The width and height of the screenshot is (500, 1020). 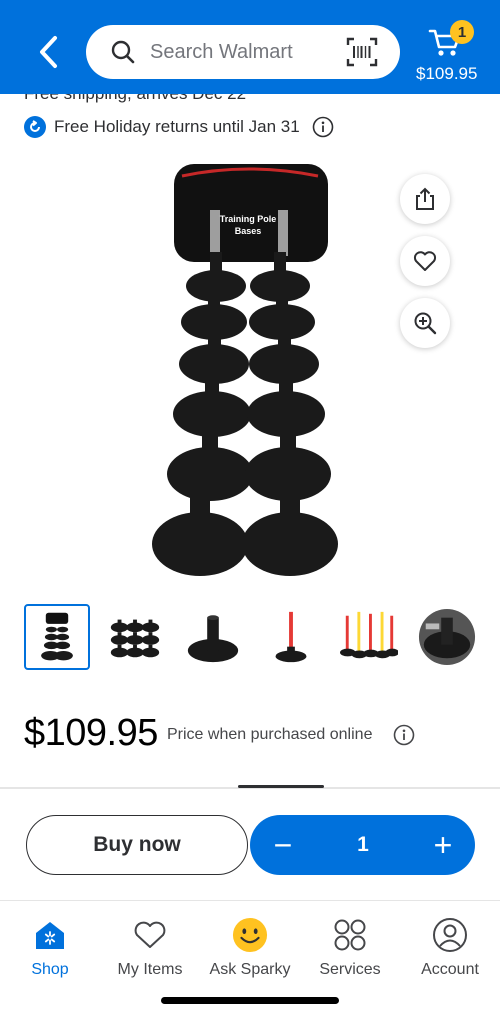 I want to click on image-gallery, so click(x=262, y=637).